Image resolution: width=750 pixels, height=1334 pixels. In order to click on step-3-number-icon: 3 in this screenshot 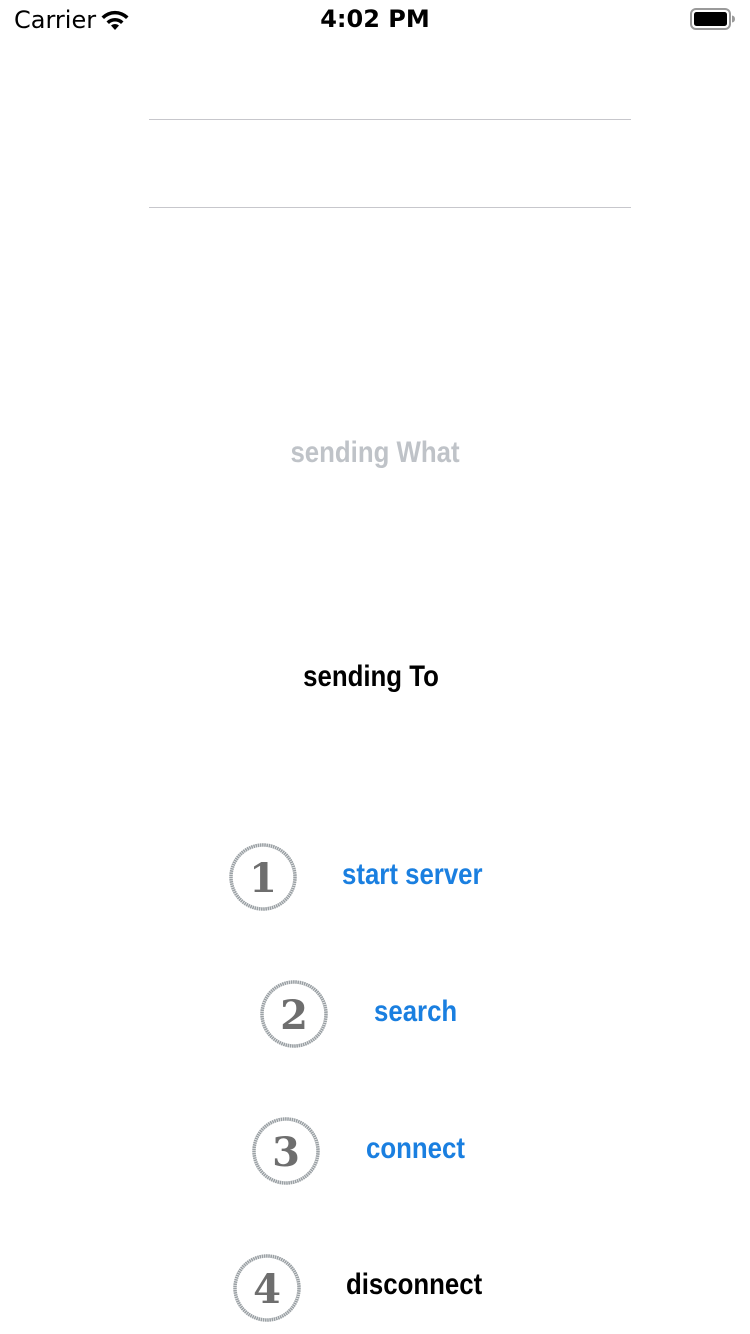, I will do `click(286, 1151)`.